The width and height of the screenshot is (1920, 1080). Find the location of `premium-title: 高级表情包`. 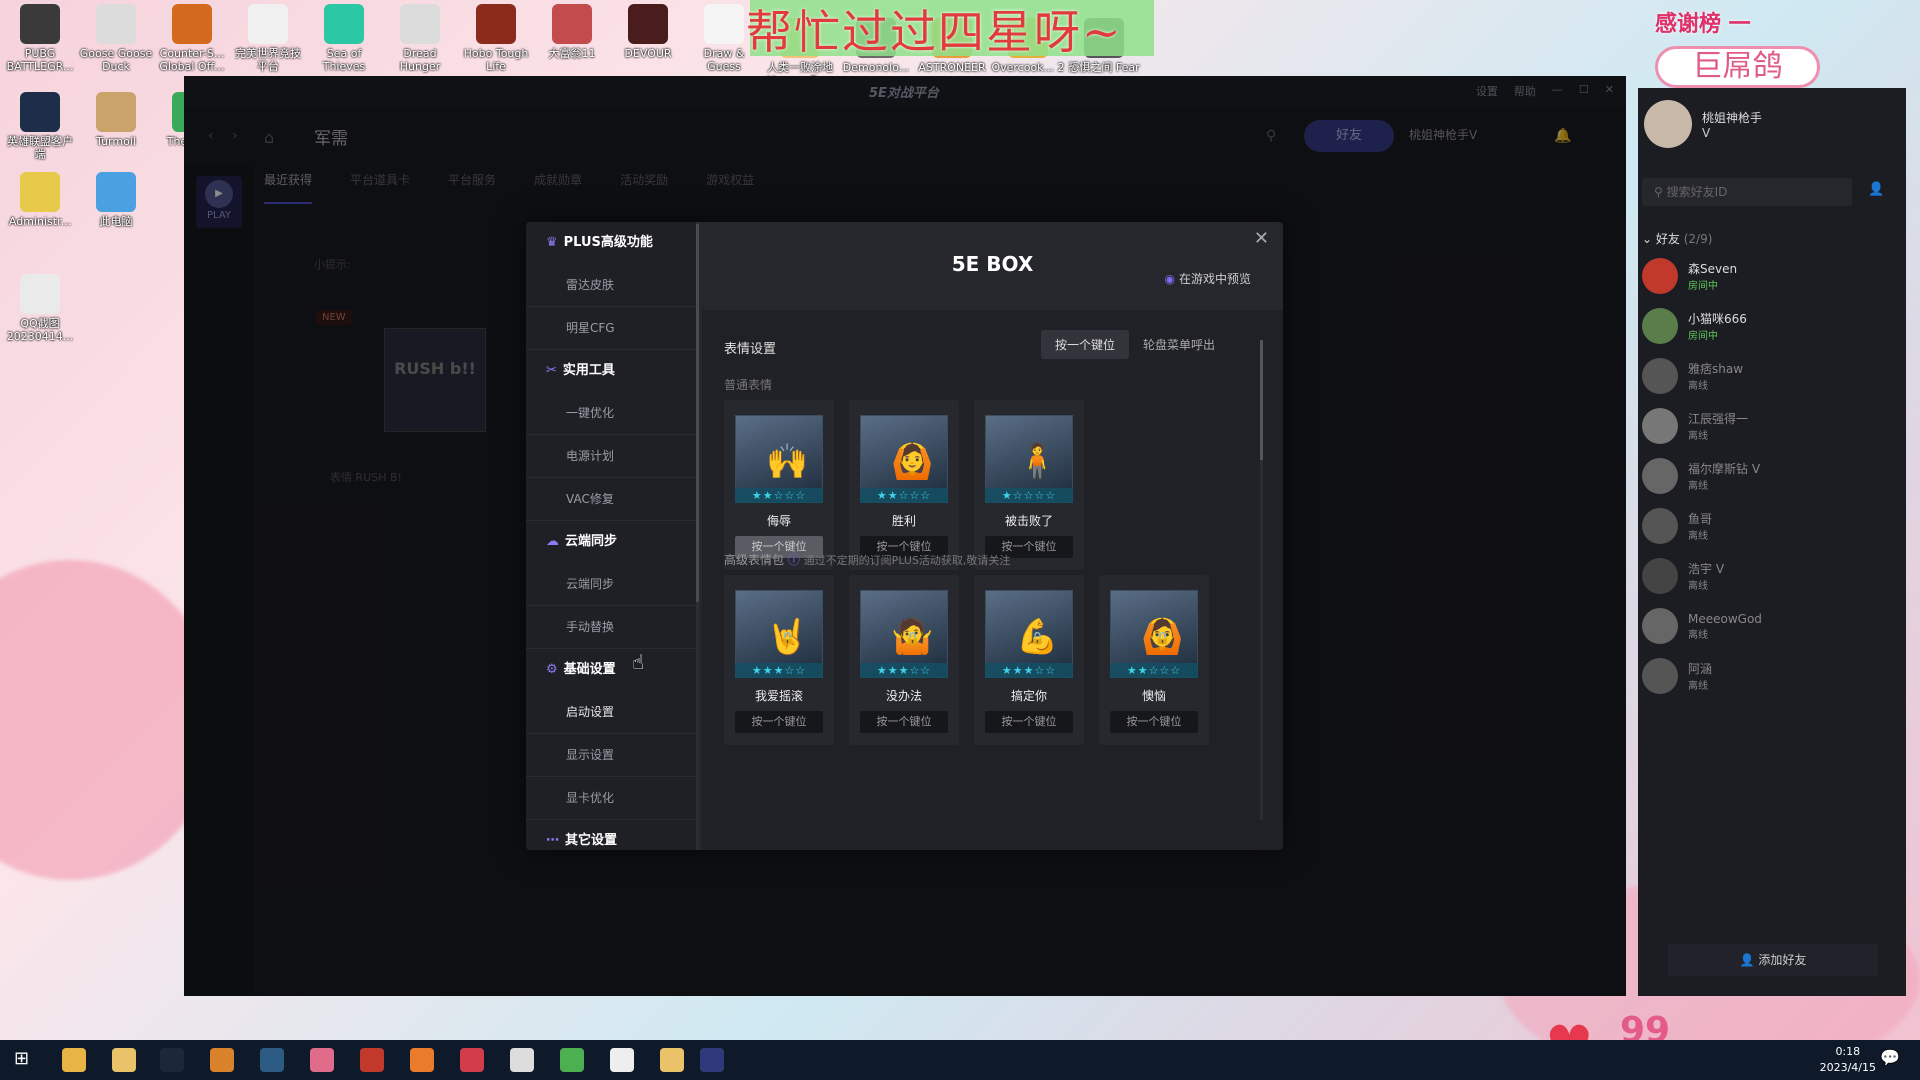

premium-title: 高级表情包 is located at coordinates (754, 560).